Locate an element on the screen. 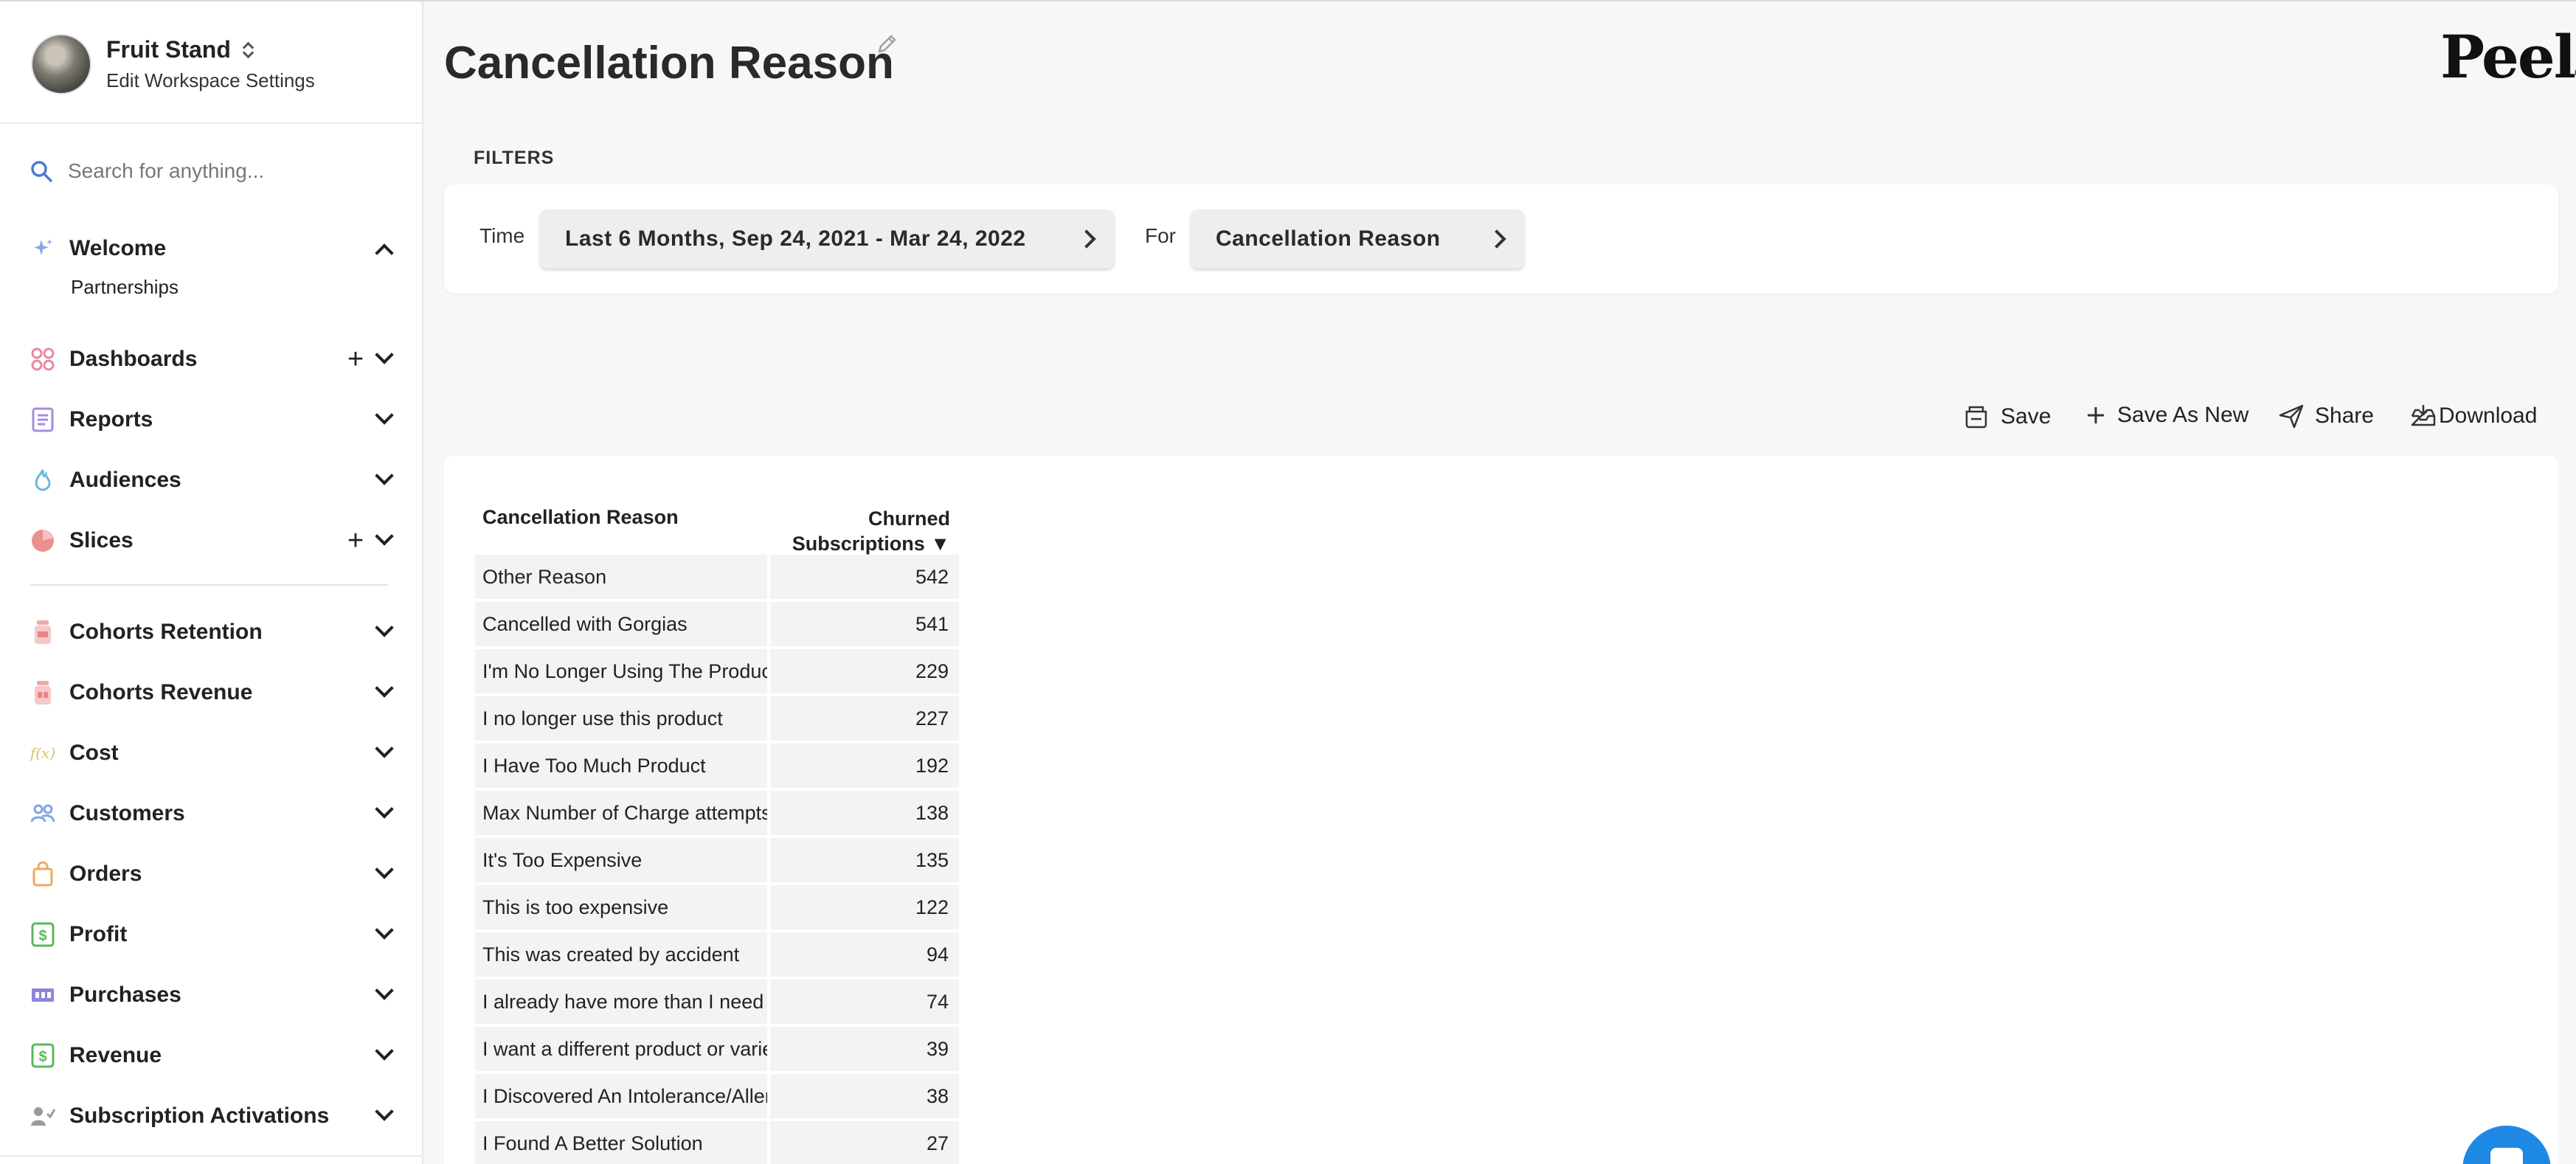 Image resolution: width=2576 pixels, height=1164 pixels. filters-section-label: FILTERS is located at coordinates (514, 158).